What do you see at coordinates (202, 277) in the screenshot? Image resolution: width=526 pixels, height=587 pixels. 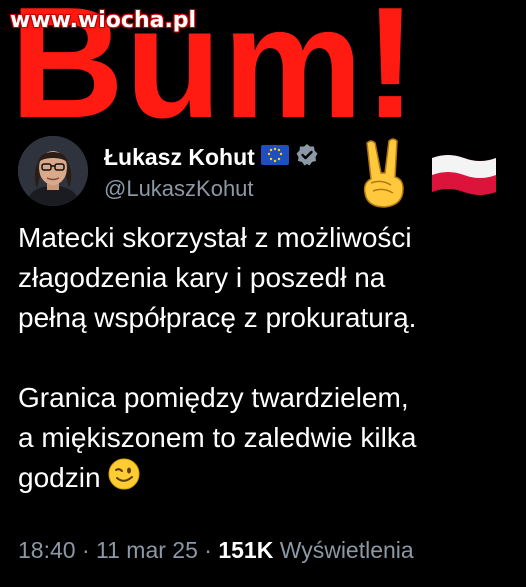 I see `tweet-line: złagodzenia kary i poszedł na` at bounding box center [202, 277].